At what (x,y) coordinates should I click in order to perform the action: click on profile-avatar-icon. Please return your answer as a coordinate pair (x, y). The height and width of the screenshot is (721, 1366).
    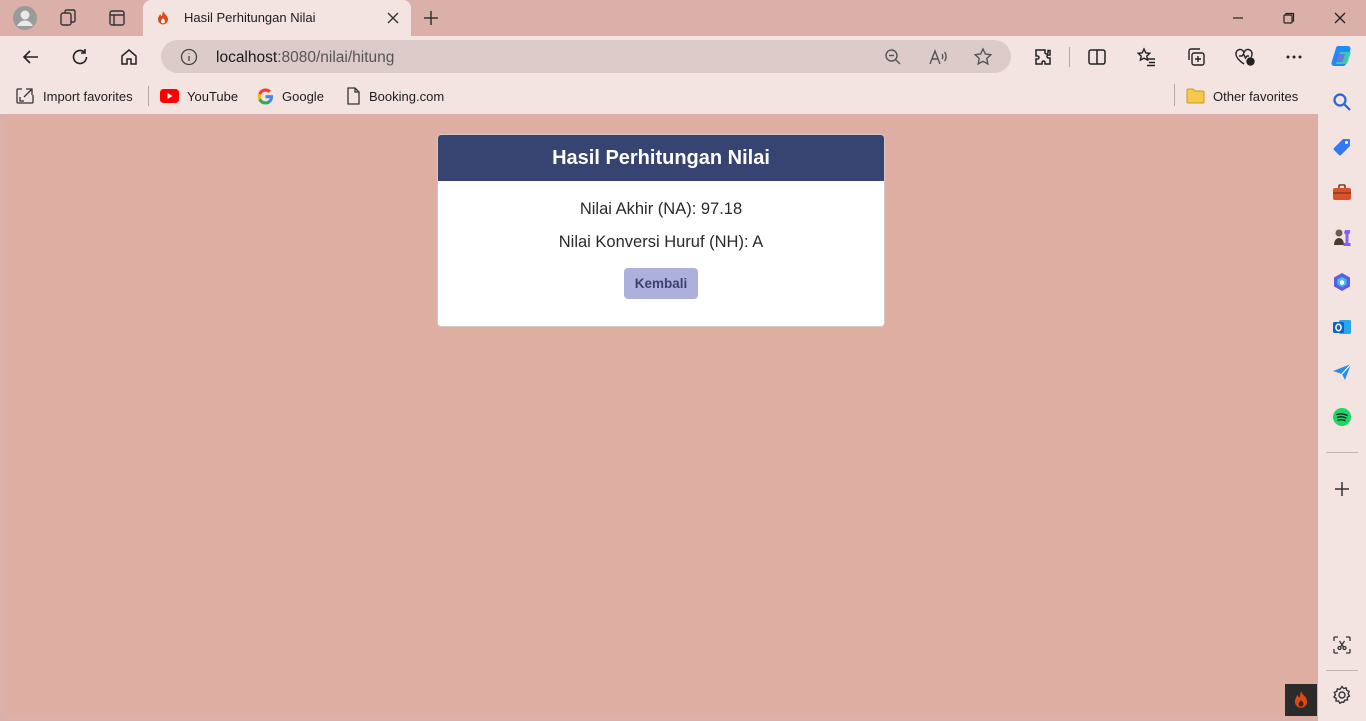
    Looking at the image, I should click on (25, 18).